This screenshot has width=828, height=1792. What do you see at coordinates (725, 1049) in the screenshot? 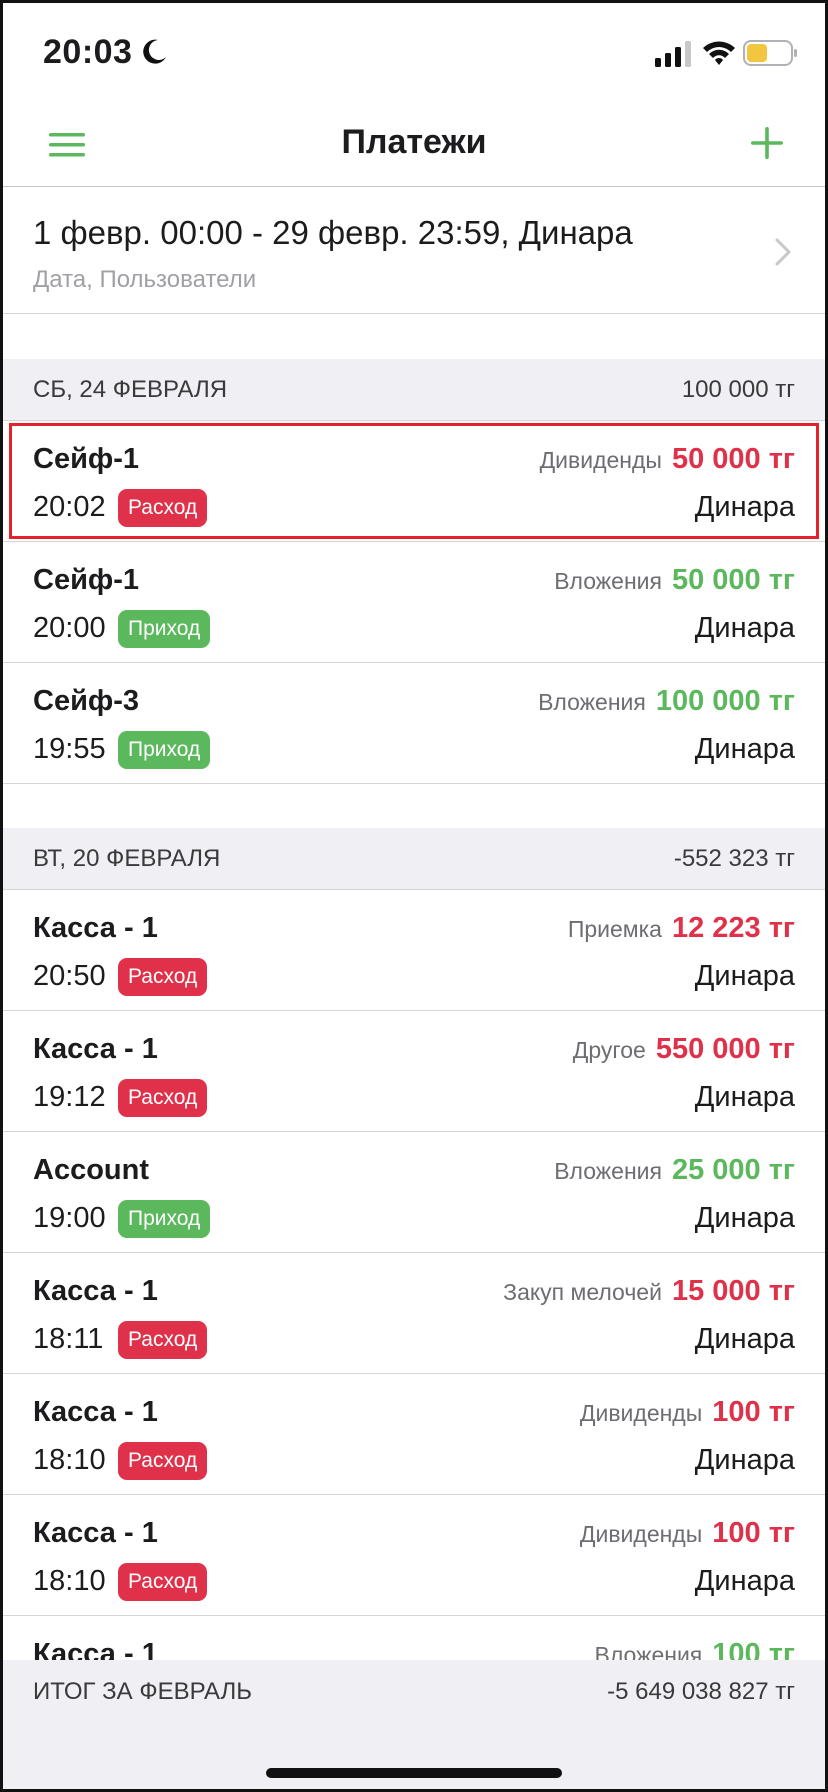
I see `payment-amount: 550 000 тг` at bounding box center [725, 1049].